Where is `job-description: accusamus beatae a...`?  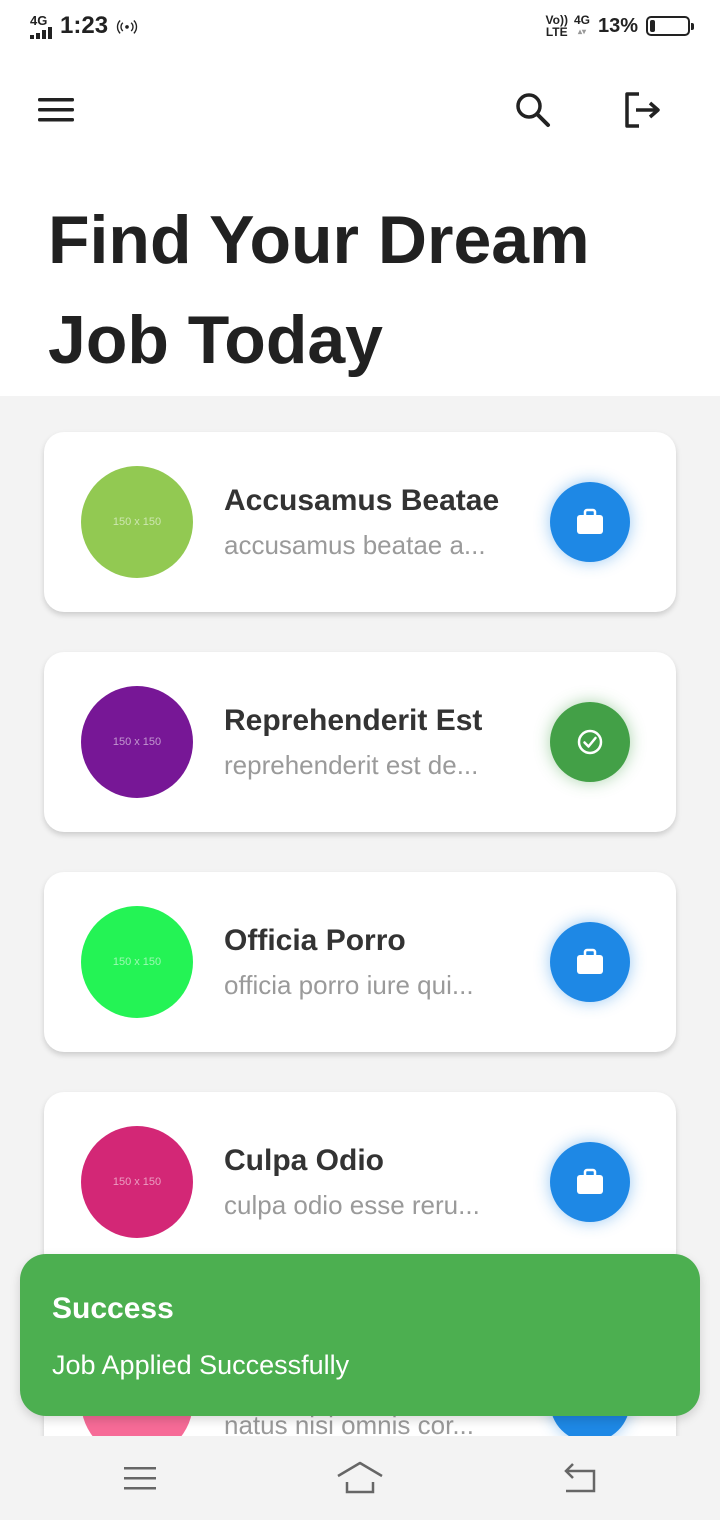
job-description: accusamus beatae a... is located at coordinates (355, 545).